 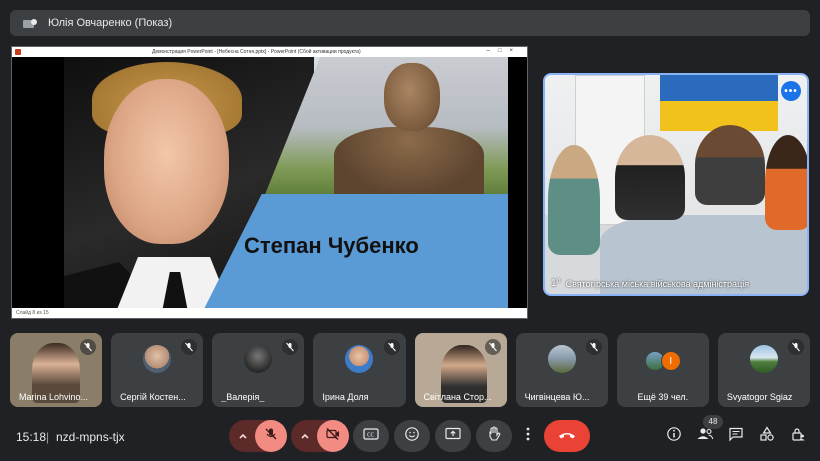 I want to click on emoji-icon, so click(x=412, y=436).